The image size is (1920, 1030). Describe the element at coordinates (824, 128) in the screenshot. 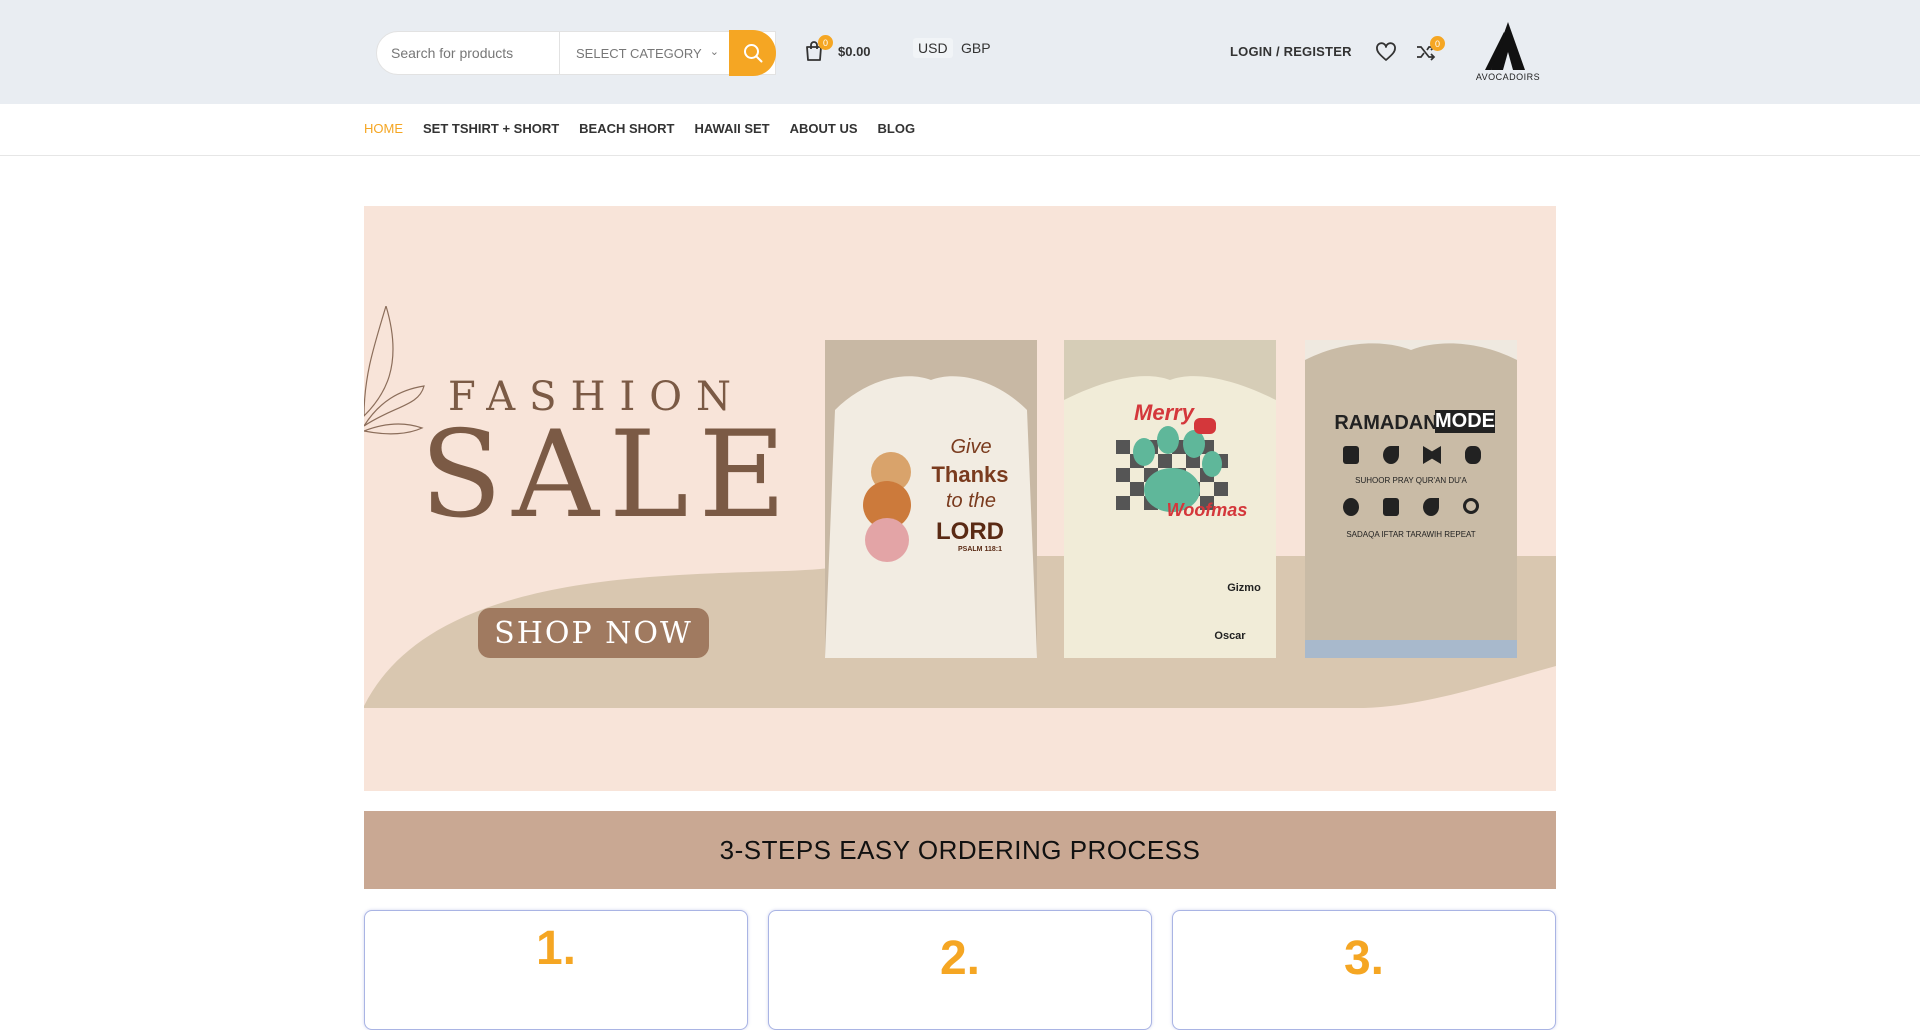

I see `nav-item-about-us: ABOUT US` at that location.